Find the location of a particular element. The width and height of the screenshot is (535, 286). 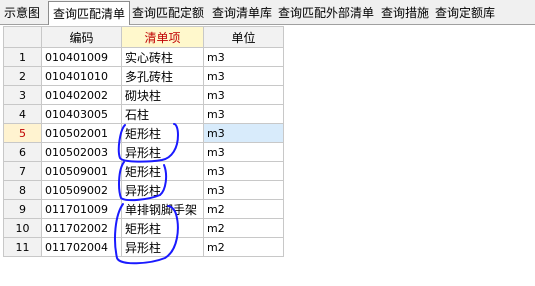

row-number: 10 is located at coordinates (22, 228).